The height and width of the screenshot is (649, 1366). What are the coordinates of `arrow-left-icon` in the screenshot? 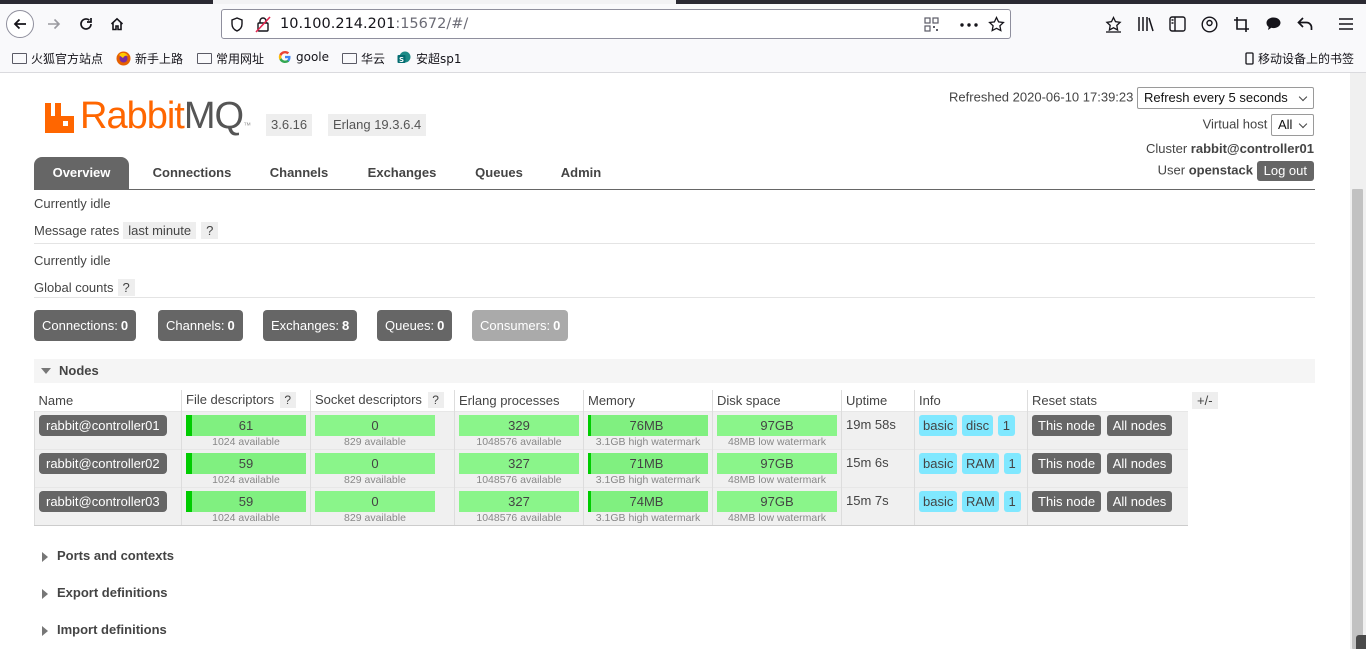 It's located at (19, 24).